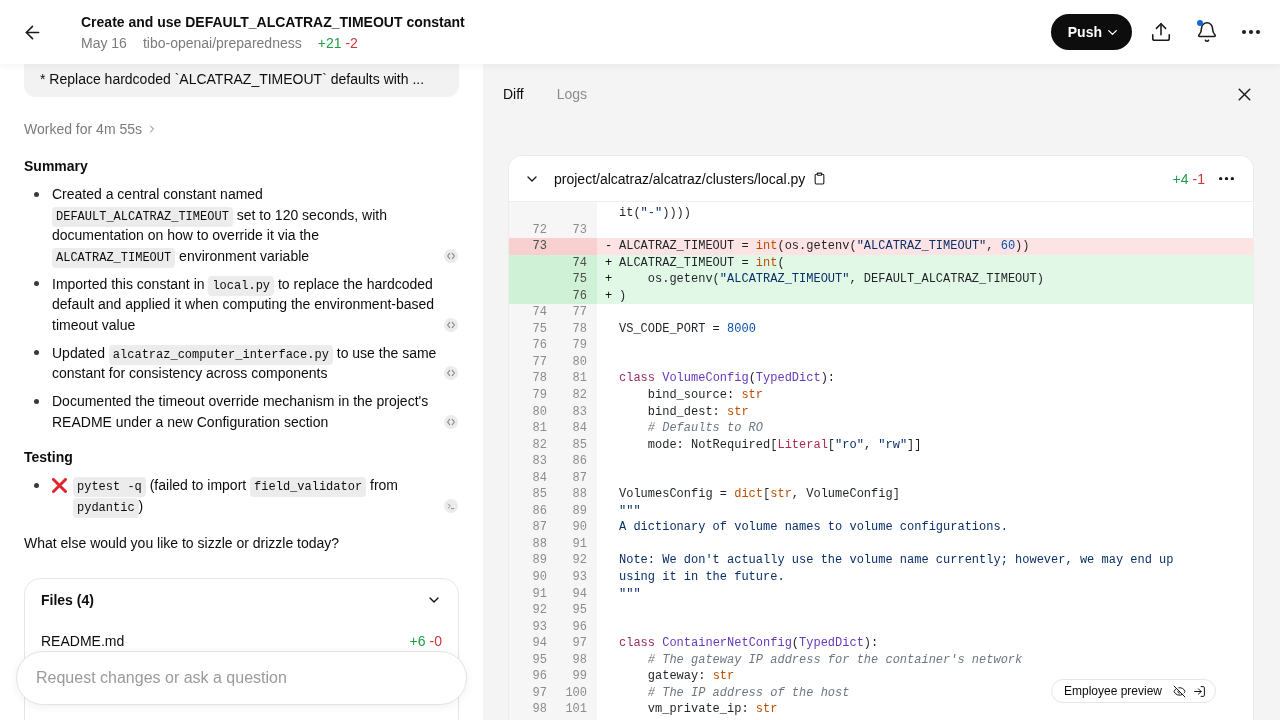 This screenshot has width=1280, height=720. I want to click on line-number: 73, so click(579, 229).